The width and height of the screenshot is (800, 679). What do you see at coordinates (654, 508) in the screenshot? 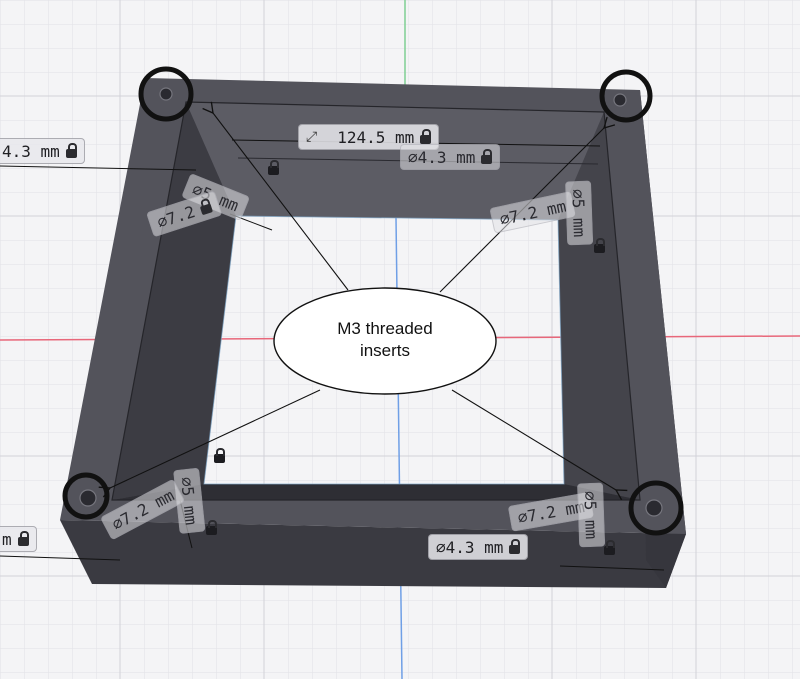
I see `hole-bottom-right` at bounding box center [654, 508].